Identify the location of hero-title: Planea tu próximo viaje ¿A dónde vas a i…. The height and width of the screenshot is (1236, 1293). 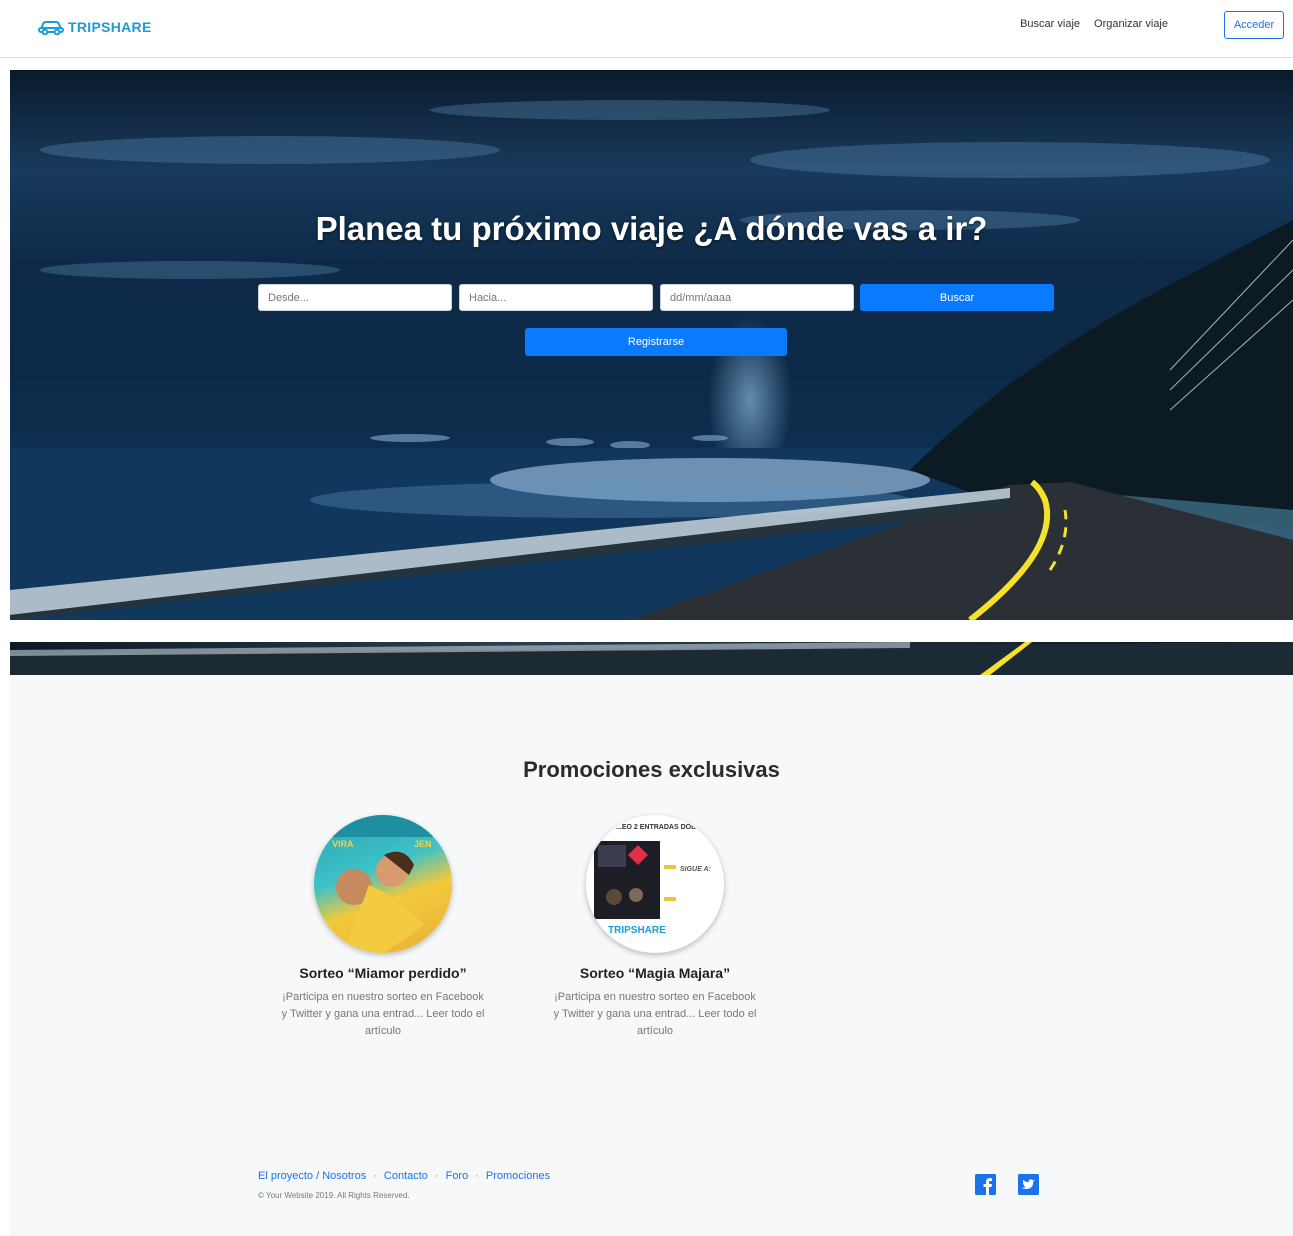
(651, 228).